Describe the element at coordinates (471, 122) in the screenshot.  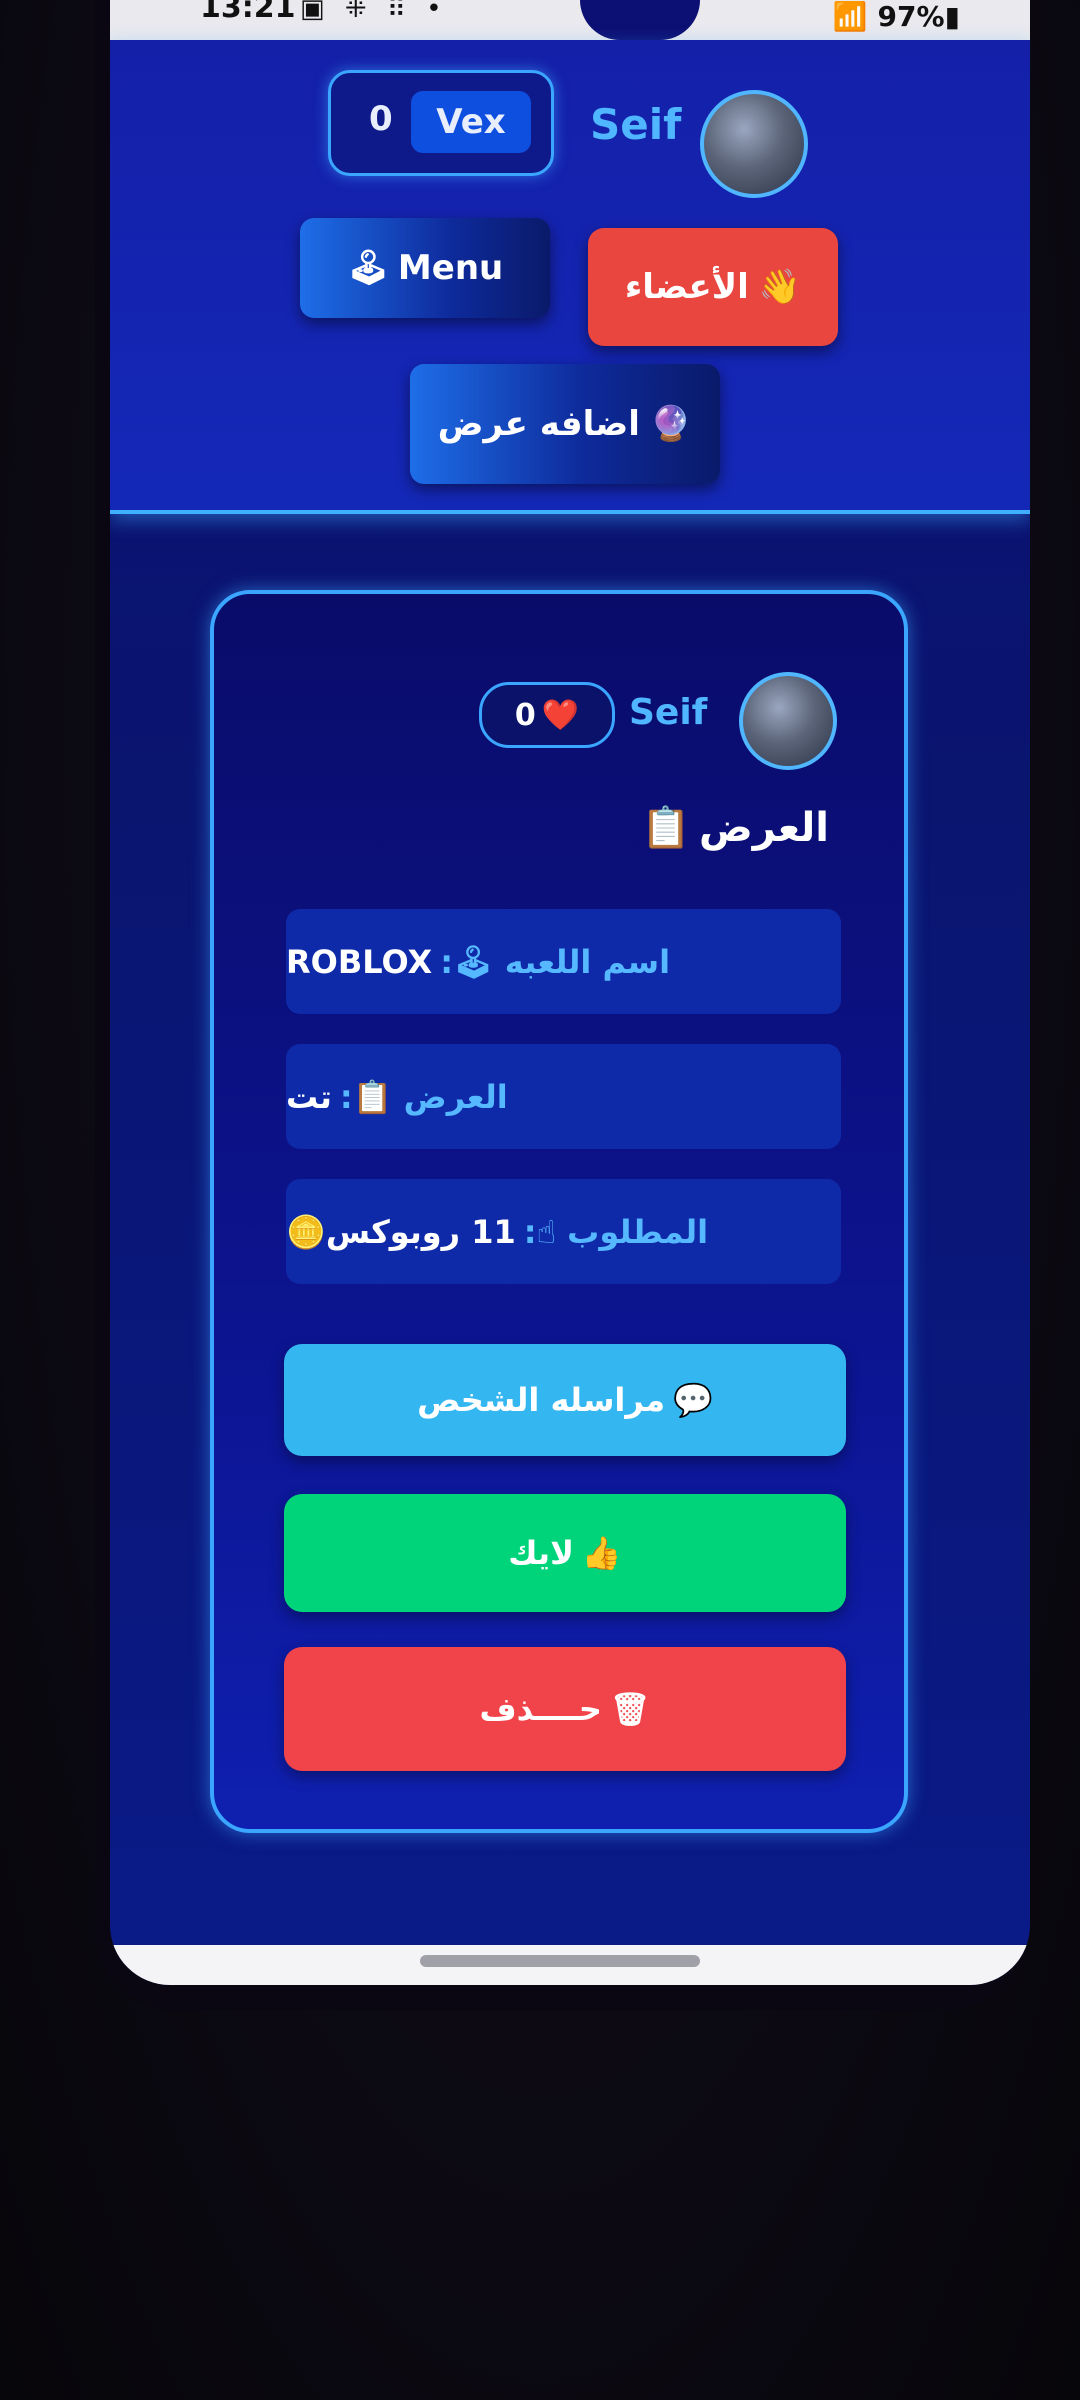
I see `balance-currency: Vex` at that location.